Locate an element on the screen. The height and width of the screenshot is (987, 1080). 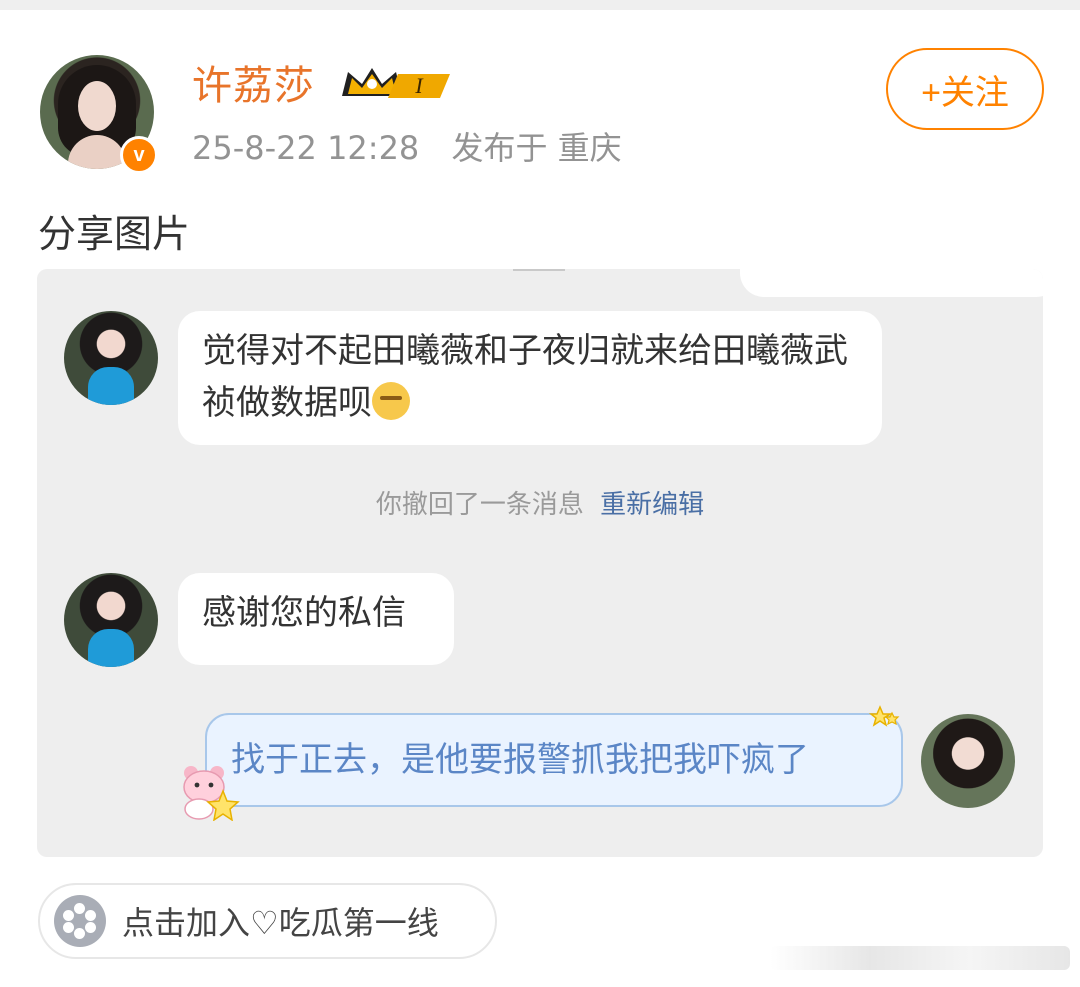
recall-notice: 你撤回了一条消息 is located at coordinates (479, 505).